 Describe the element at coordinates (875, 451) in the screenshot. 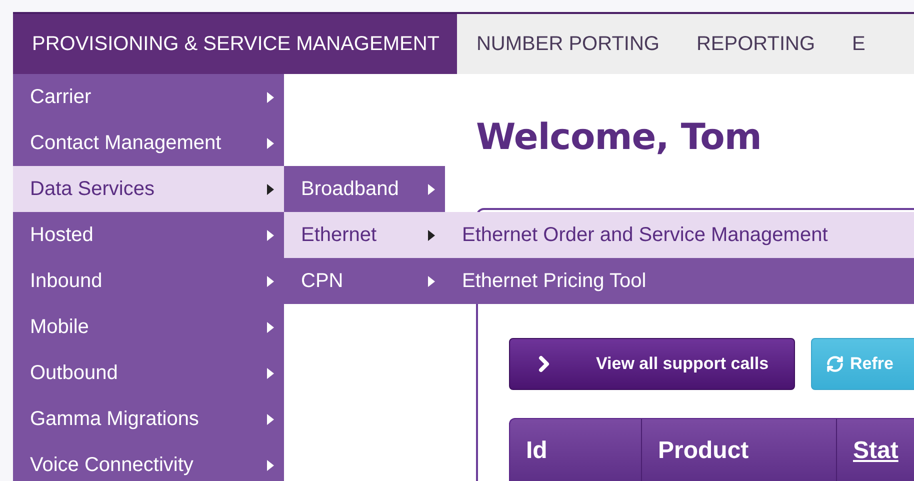

I see `column-header: Stat` at that location.